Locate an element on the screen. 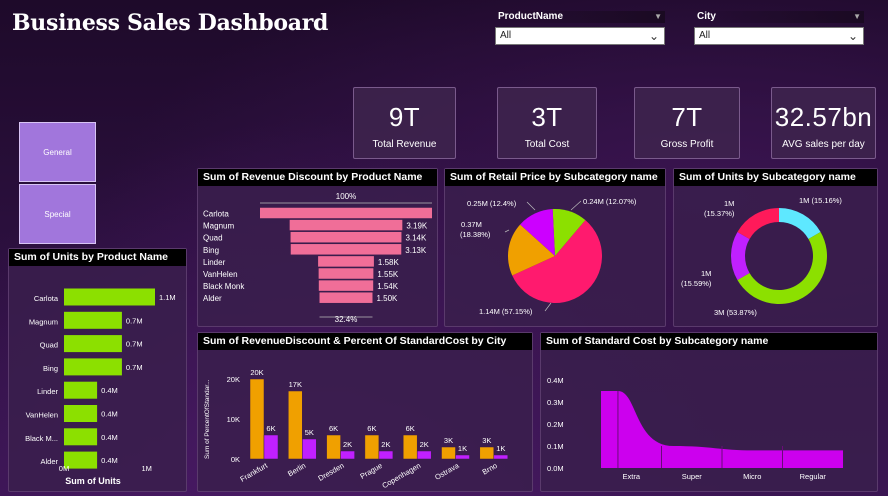 The image size is (888, 496). product-name-dropdown: All ⌄ is located at coordinates (580, 36).